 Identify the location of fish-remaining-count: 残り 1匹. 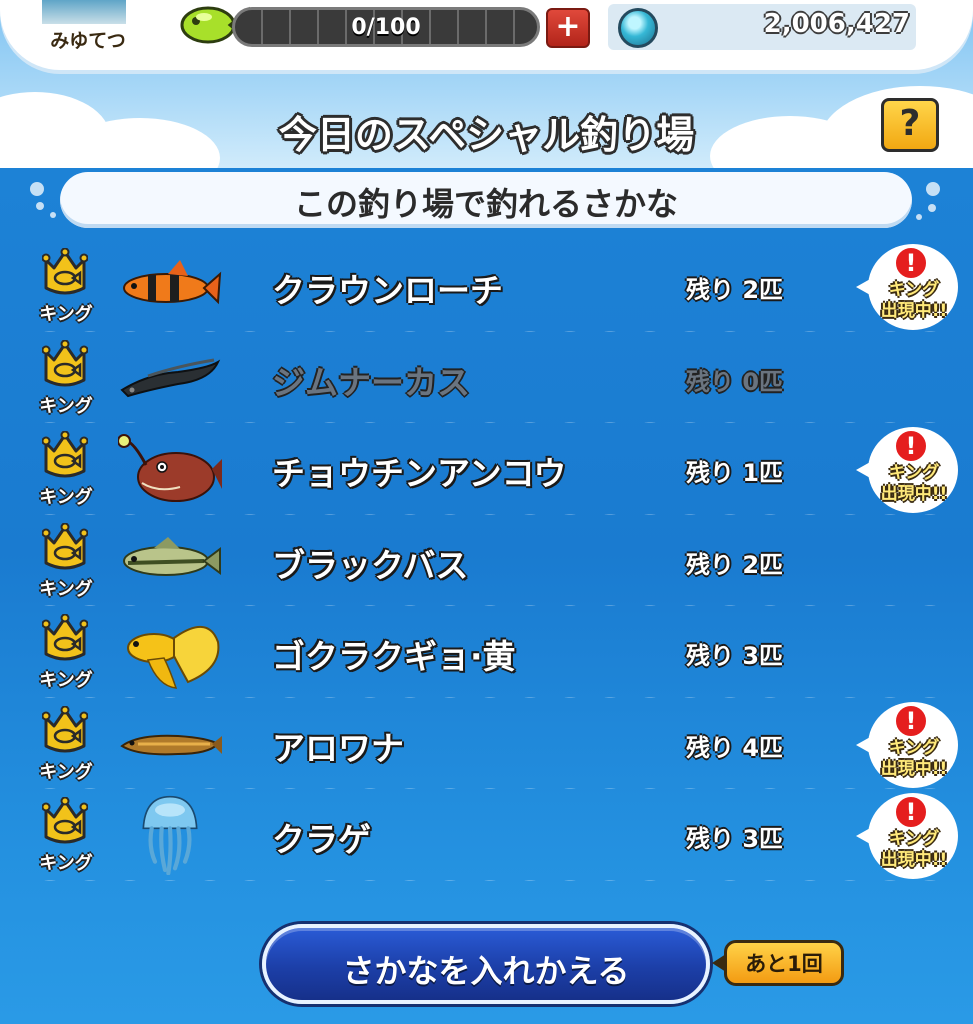
(735, 473).